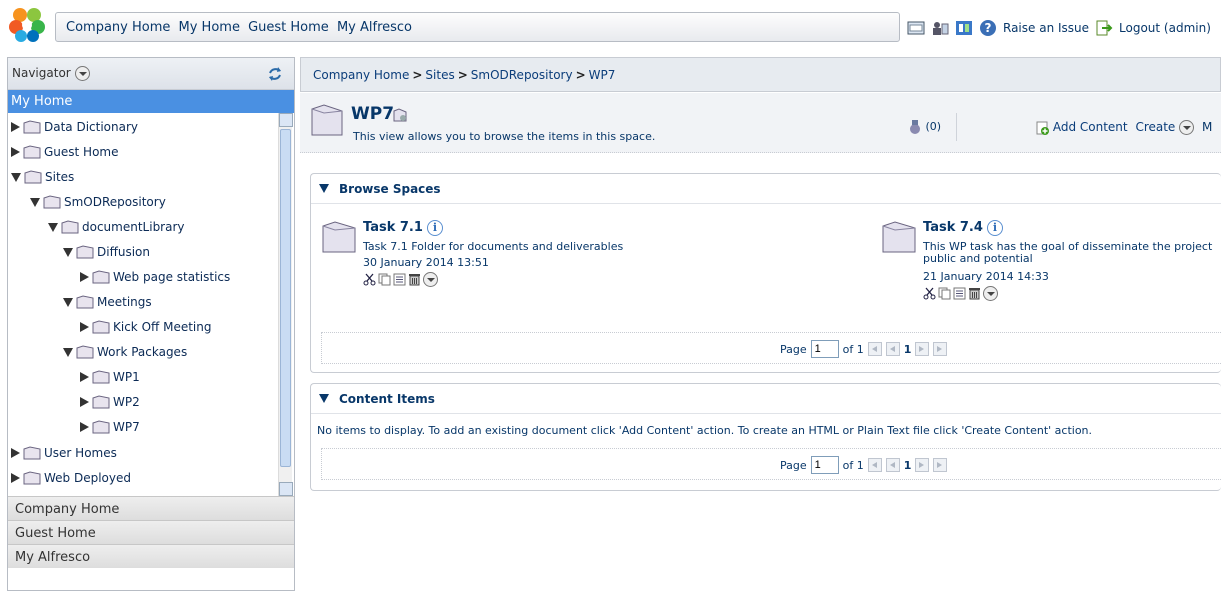 This screenshot has height=591, width=1221. Describe the element at coordinates (151, 508) in the screenshot. I see `sidebar-section-company-home: Company Home` at that location.